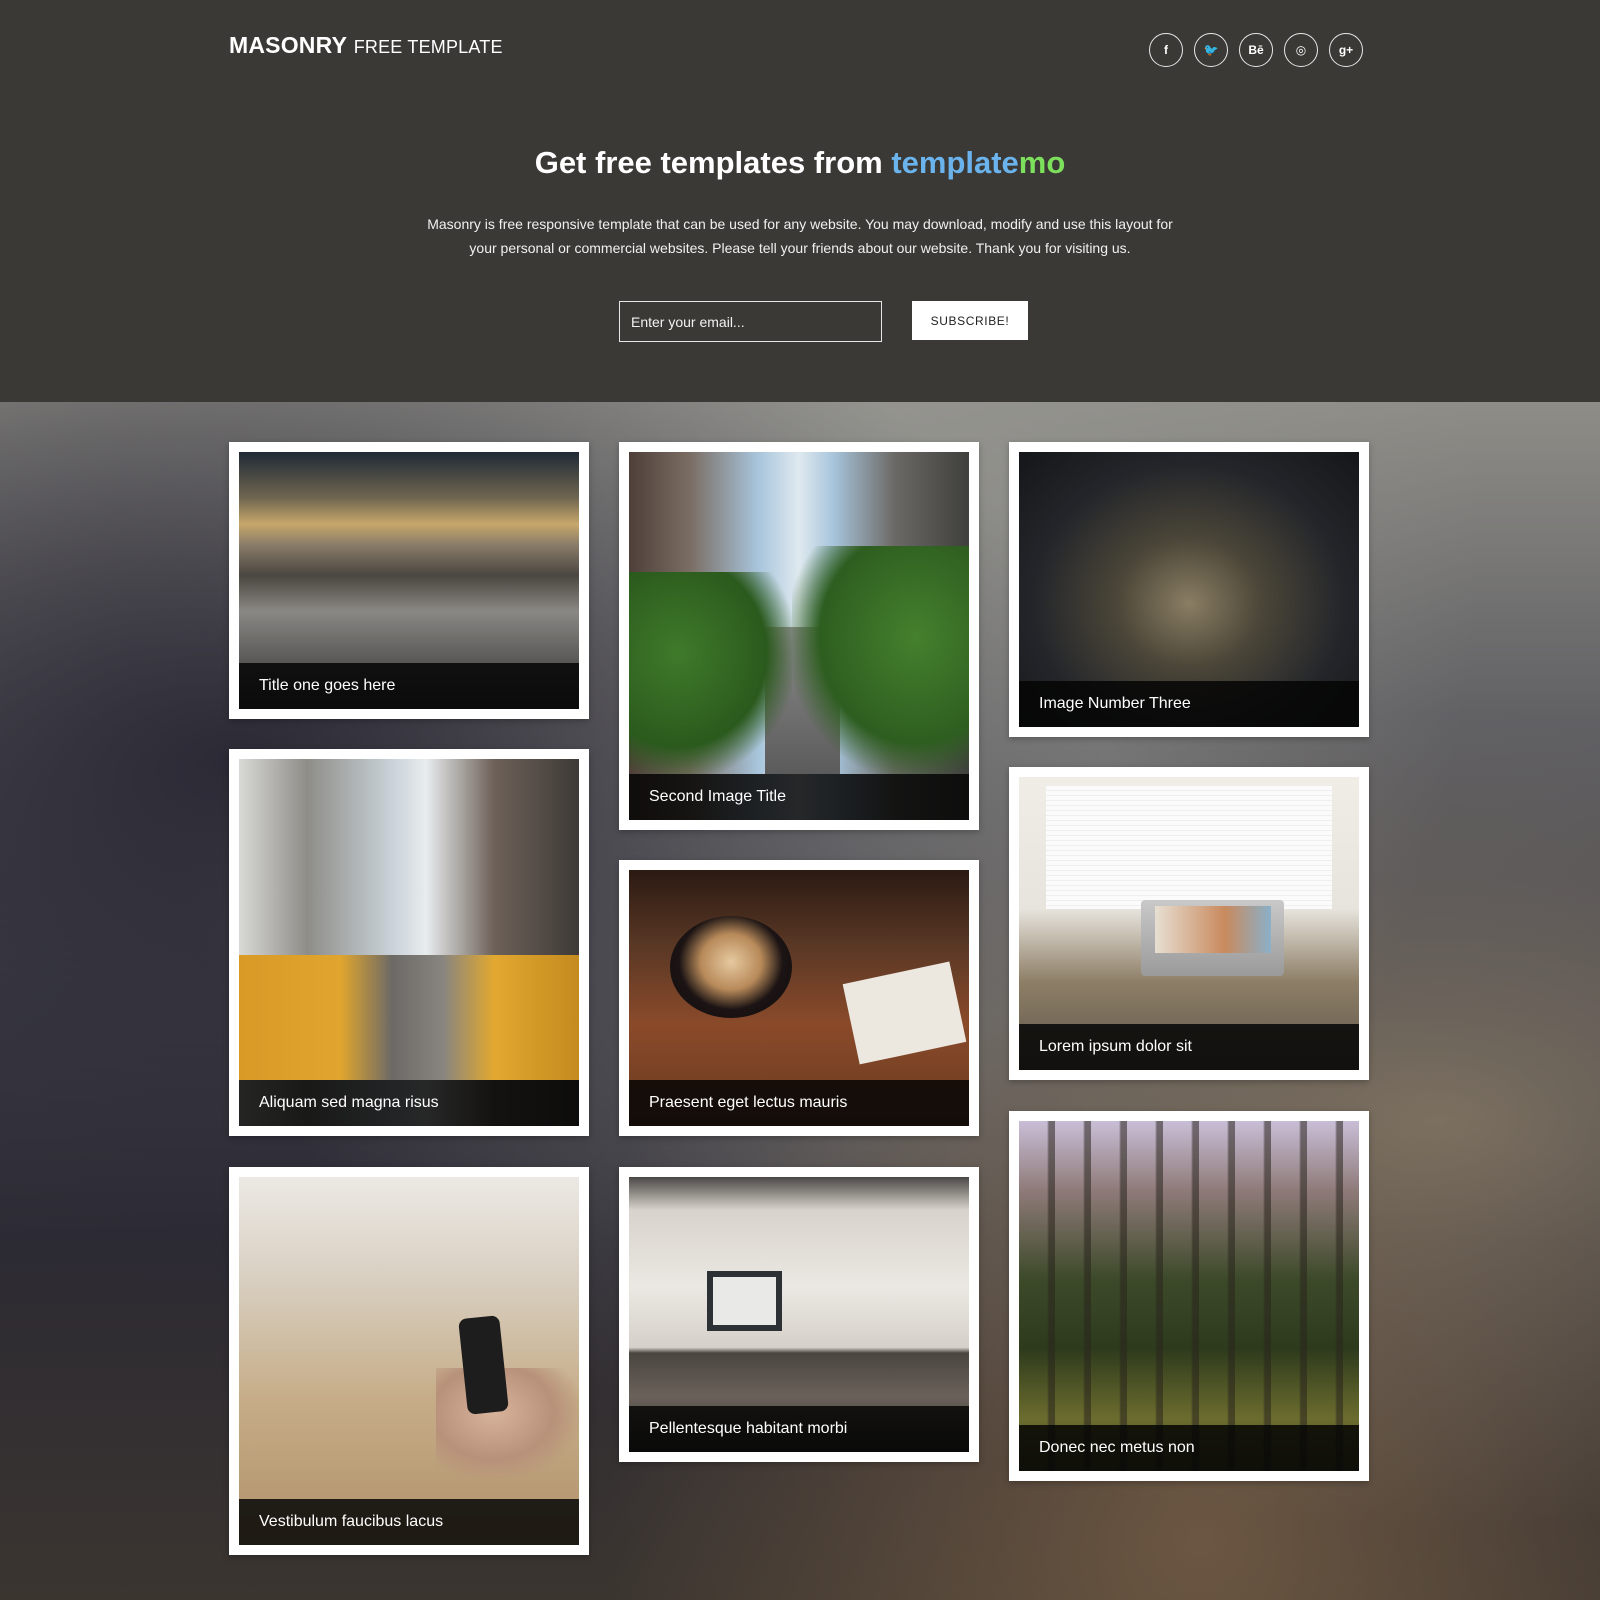 Image resolution: width=1600 pixels, height=1600 pixels. I want to click on hero-title: Get free templates from templatemo, so click(800, 163).